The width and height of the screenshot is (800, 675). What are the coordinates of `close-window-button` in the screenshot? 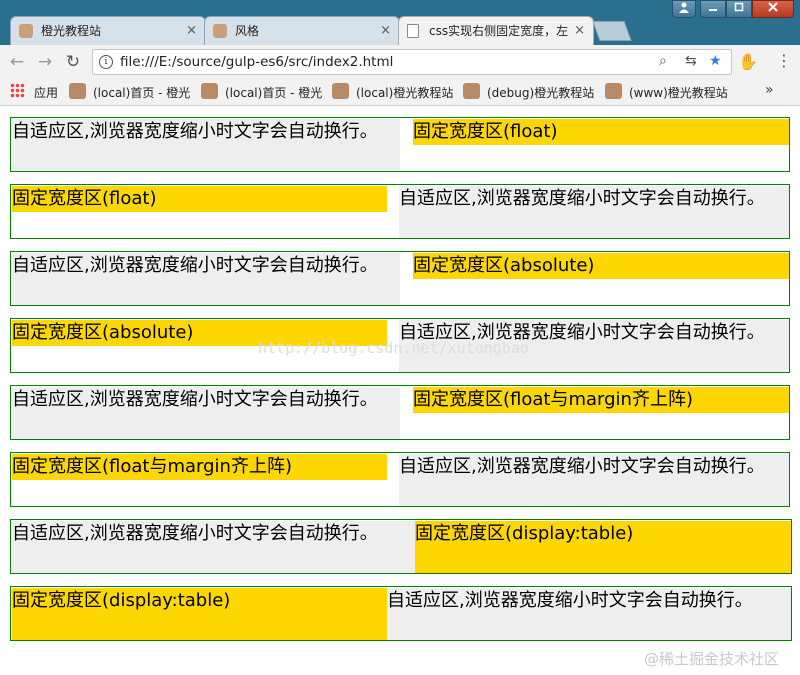 It's located at (773, 9).